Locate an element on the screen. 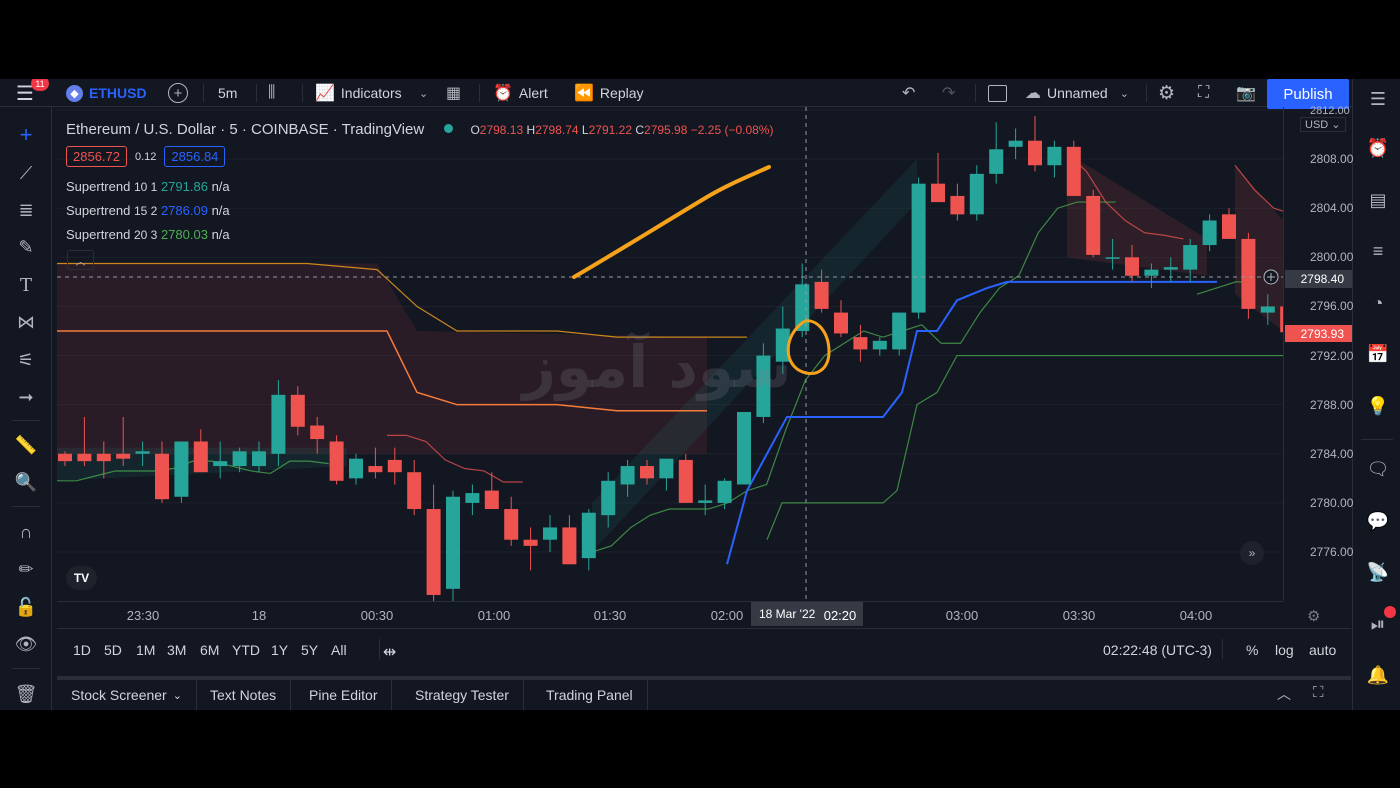  crosshair-tool: + is located at coordinates (26, 135).